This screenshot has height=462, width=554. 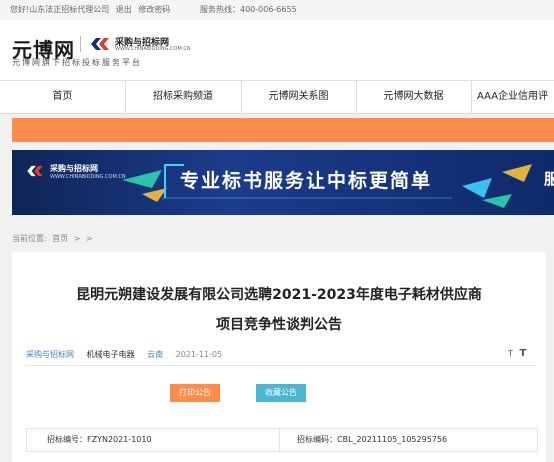 What do you see at coordinates (306, 181) in the screenshot?
I see `banner-slogan: 专业标书服务让中标更简单` at bounding box center [306, 181].